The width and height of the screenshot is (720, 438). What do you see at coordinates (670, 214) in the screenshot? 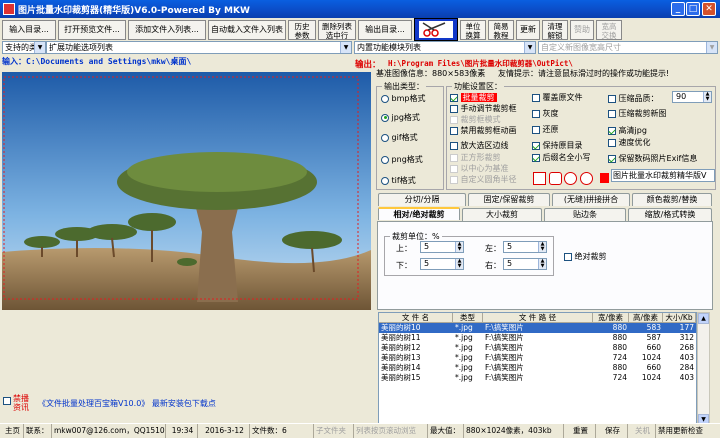
I see `tab-scale-convert: 缩放/格式转换` at bounding box center [670, 214].